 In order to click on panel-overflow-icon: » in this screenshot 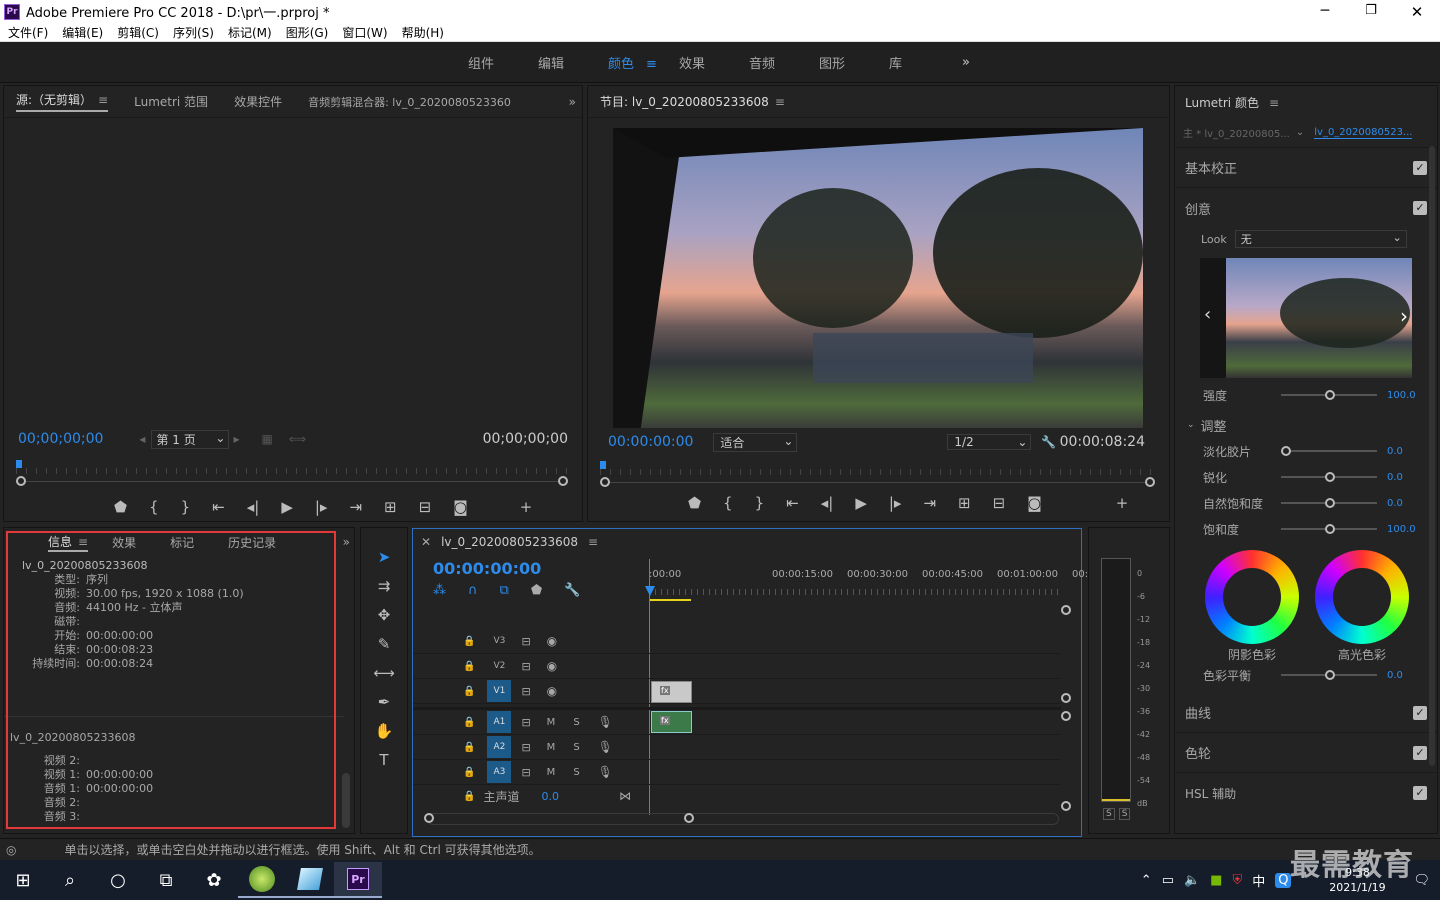, I will do `click(572, 102)`.